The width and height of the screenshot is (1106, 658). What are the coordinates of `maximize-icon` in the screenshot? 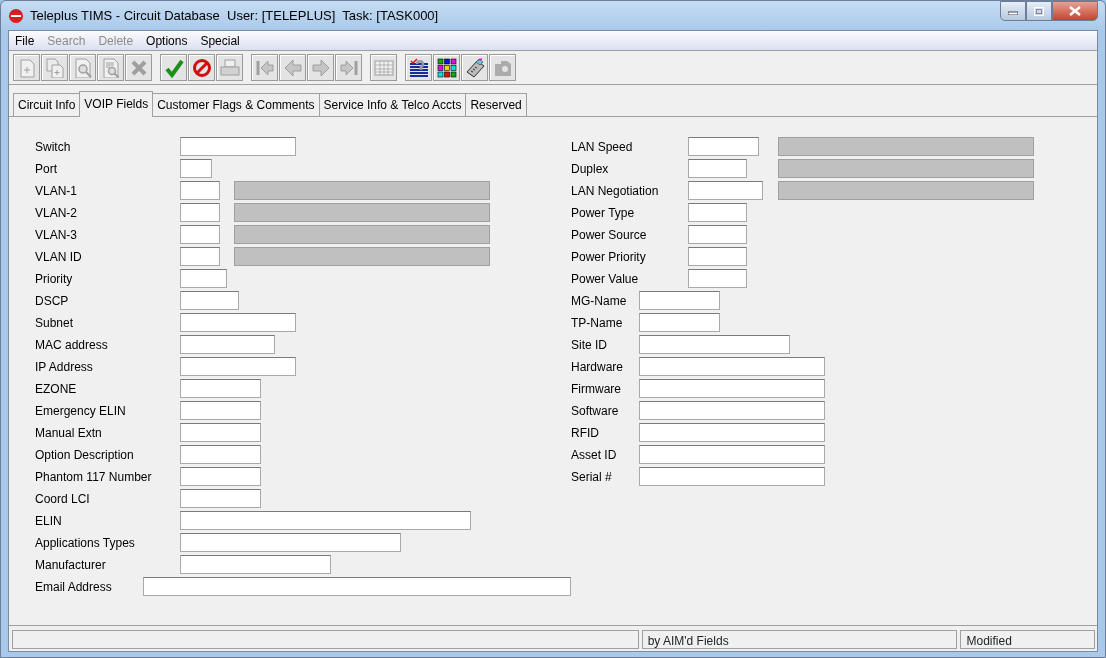 It's located at (1039, 11).